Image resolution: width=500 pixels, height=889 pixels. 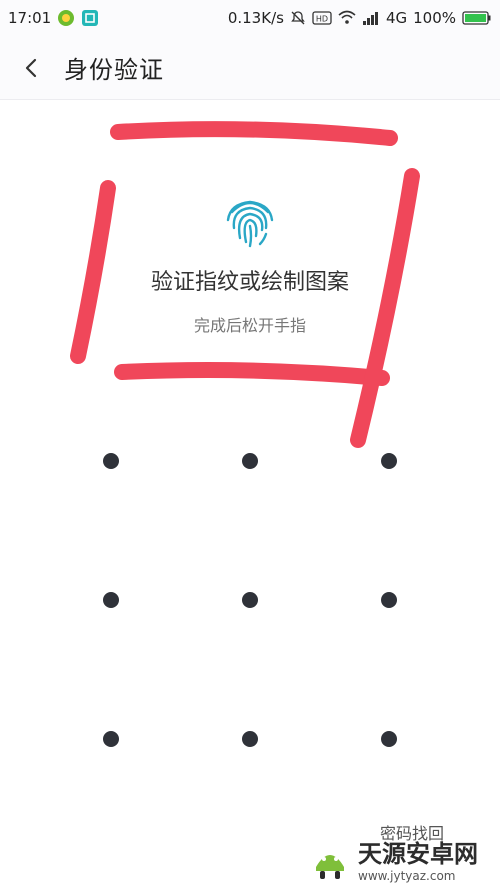 What do you see at coordinates (30, 18) in the screenshot?
I see `status-time: 17:01` at bounding box center [30, 18].